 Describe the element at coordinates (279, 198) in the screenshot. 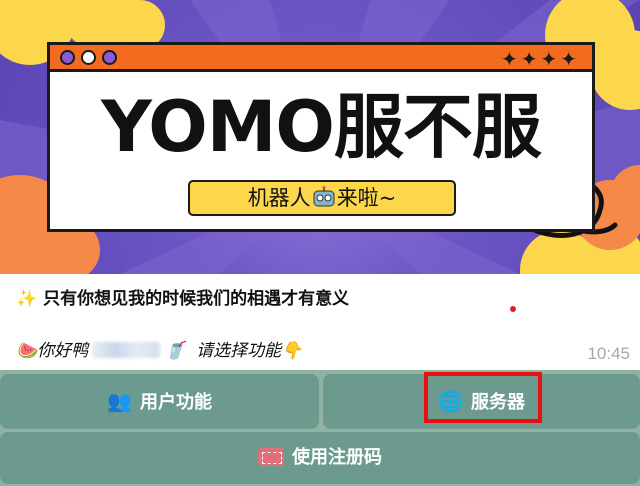

I see `banner-subtitle-before: 机器人` at that location.